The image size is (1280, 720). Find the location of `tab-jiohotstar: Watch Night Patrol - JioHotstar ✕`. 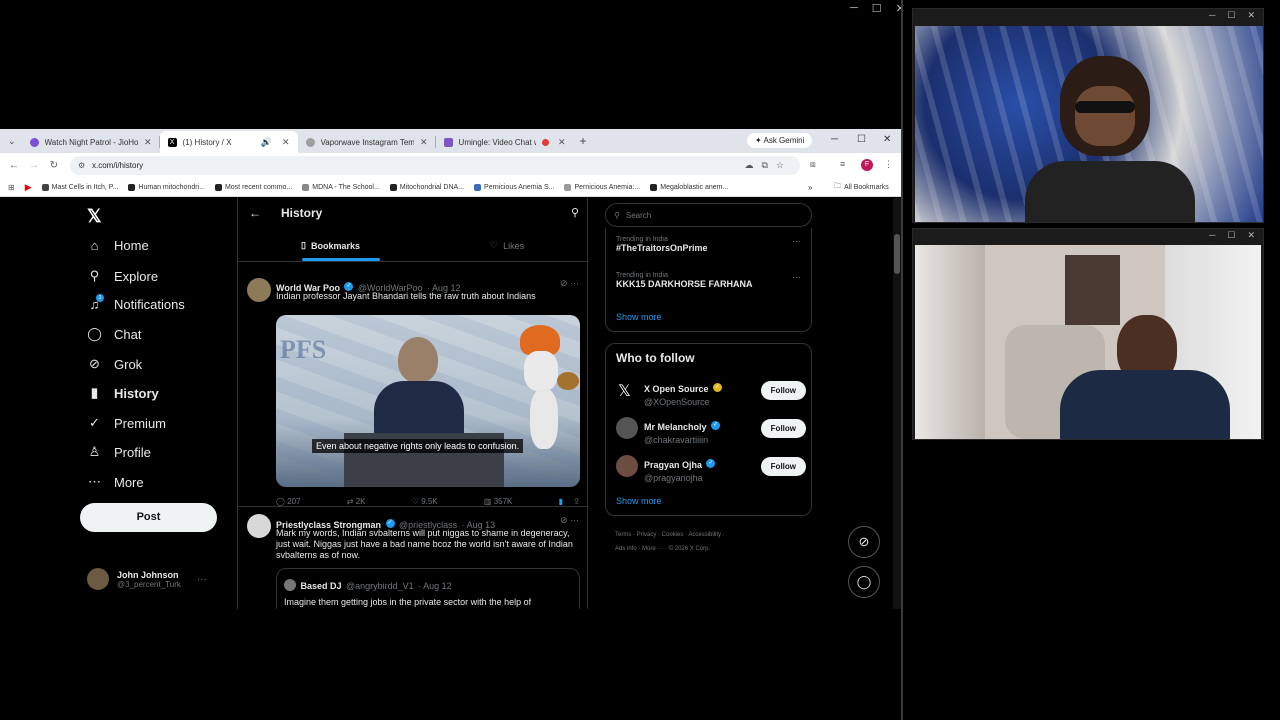

tab-jiohotstar: Watch Night Patrol - JioHotstar ✕ is located at coordinates (91, 142).